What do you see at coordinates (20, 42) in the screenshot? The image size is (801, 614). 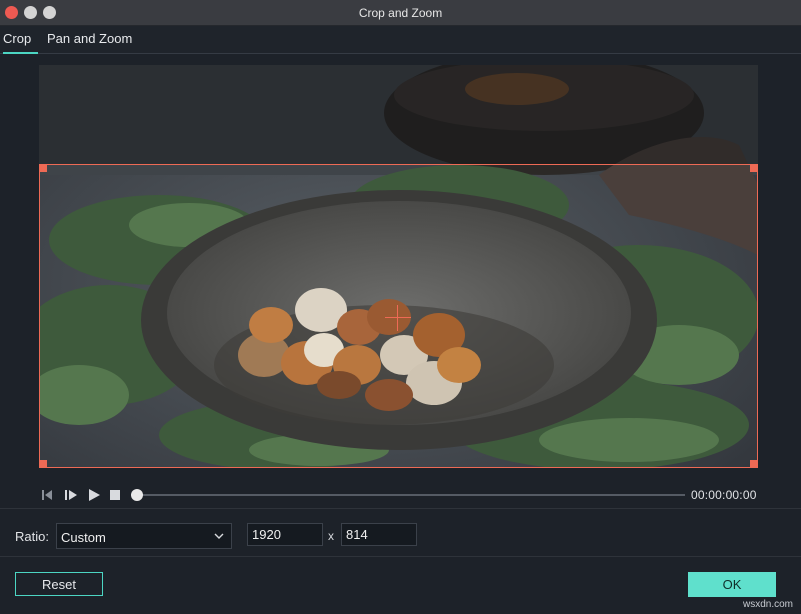 I see `tab-crop: Crop` at bounding box center [20, 42].